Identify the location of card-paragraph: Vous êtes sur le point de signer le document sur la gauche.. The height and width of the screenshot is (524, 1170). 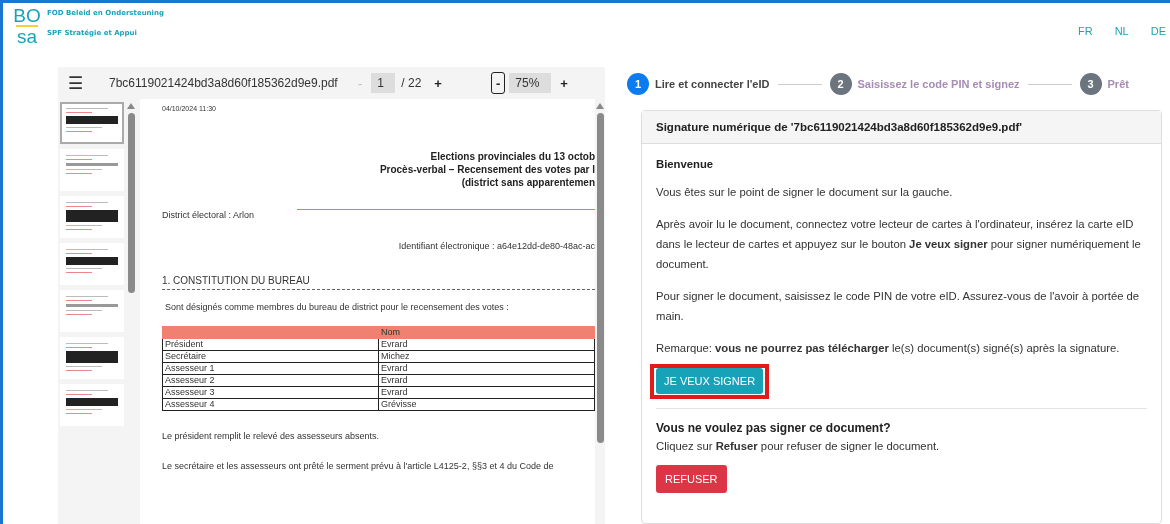
(804, 192).